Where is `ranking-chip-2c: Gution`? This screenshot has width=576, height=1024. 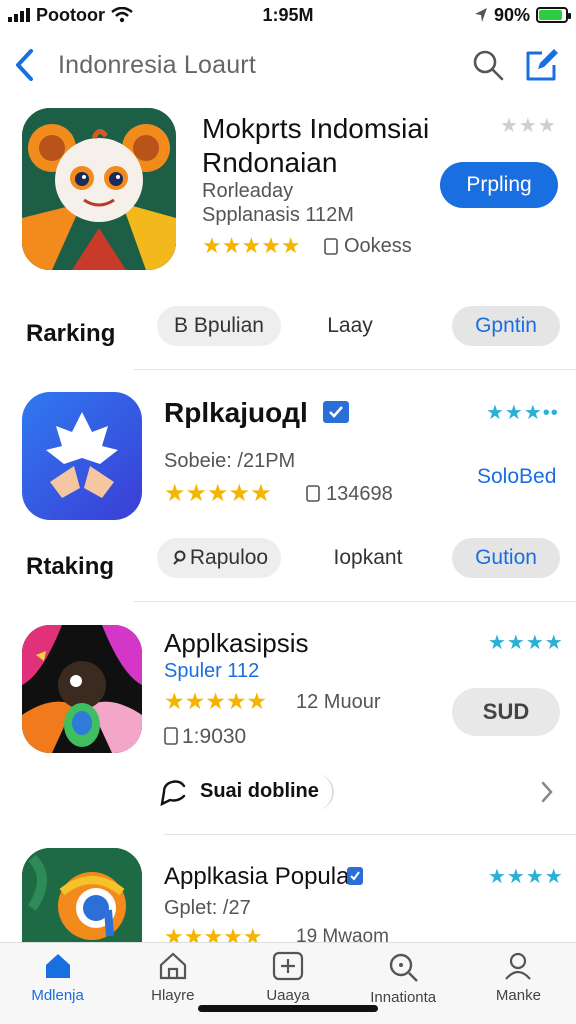
ranking-chip-2c: Gution is located at coordinates (506, 558).